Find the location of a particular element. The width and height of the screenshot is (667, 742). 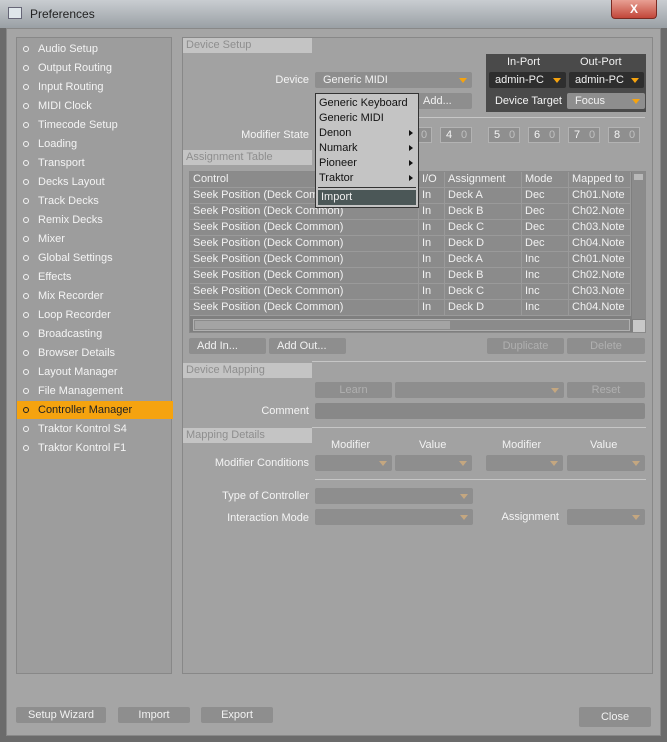

learn-button: Learn is located at coordinates (353, 390).